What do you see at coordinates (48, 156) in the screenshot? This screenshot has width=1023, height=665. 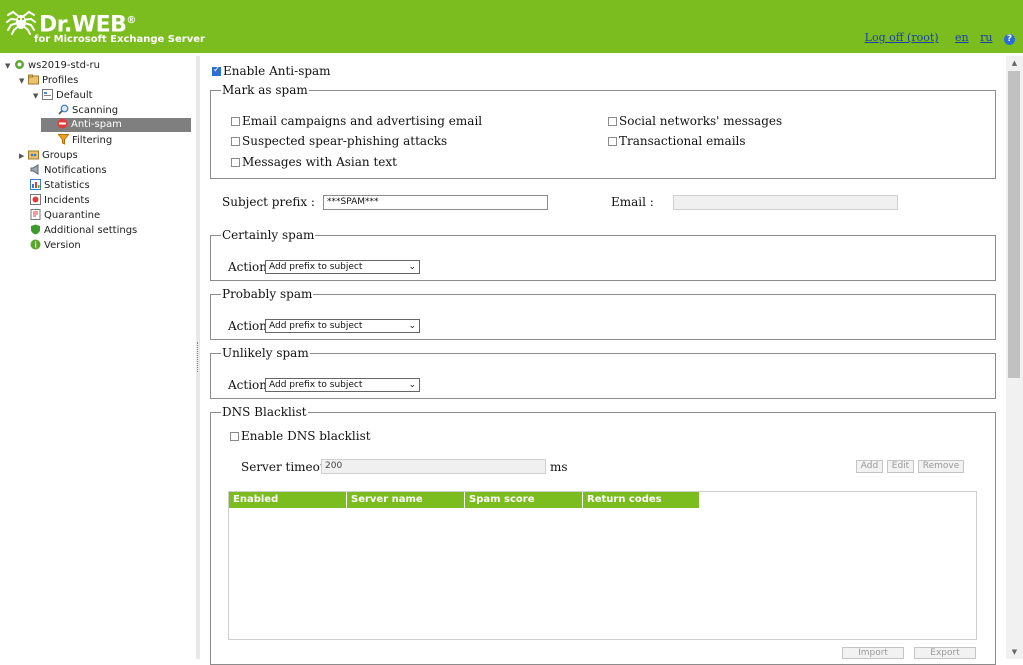 I see `tree-groups: ▶ Groups` at bounding box center [48, 156].